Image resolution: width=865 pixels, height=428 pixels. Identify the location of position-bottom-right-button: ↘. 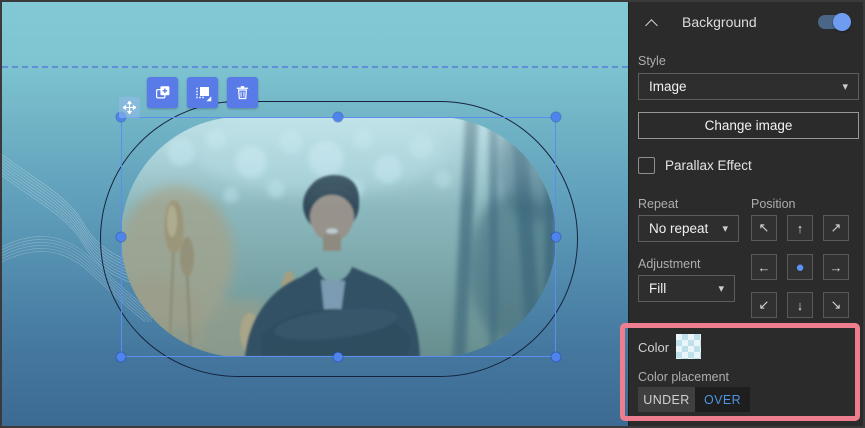
(836, 305).